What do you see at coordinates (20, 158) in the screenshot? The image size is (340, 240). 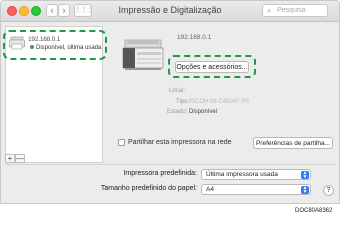 I see `remove-printer-button: —` at bounding box center [20, 158].